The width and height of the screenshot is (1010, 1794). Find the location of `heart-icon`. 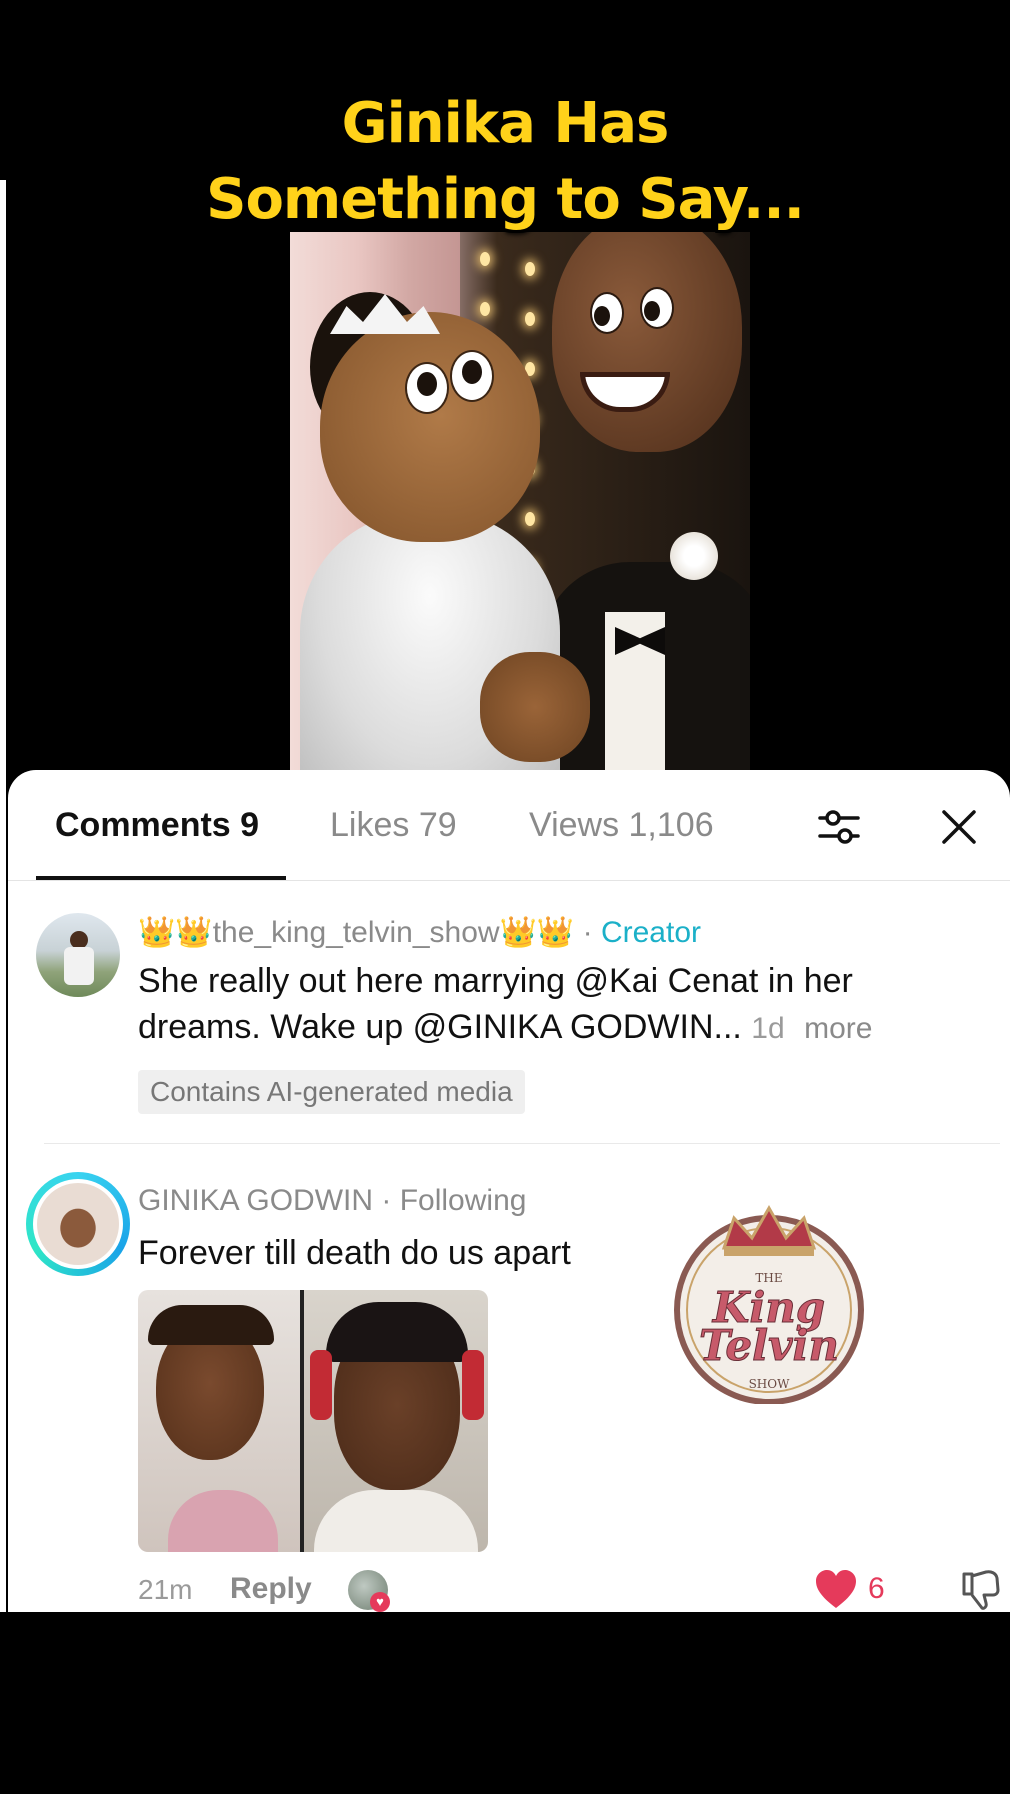

heart-icon is located at coordinates (836, 1590).